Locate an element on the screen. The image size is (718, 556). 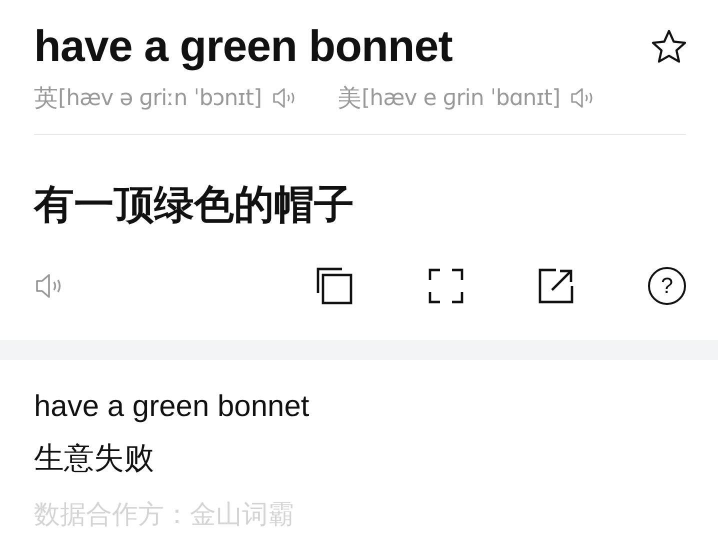
region-label: 英 is located at coordinates (46, 99).